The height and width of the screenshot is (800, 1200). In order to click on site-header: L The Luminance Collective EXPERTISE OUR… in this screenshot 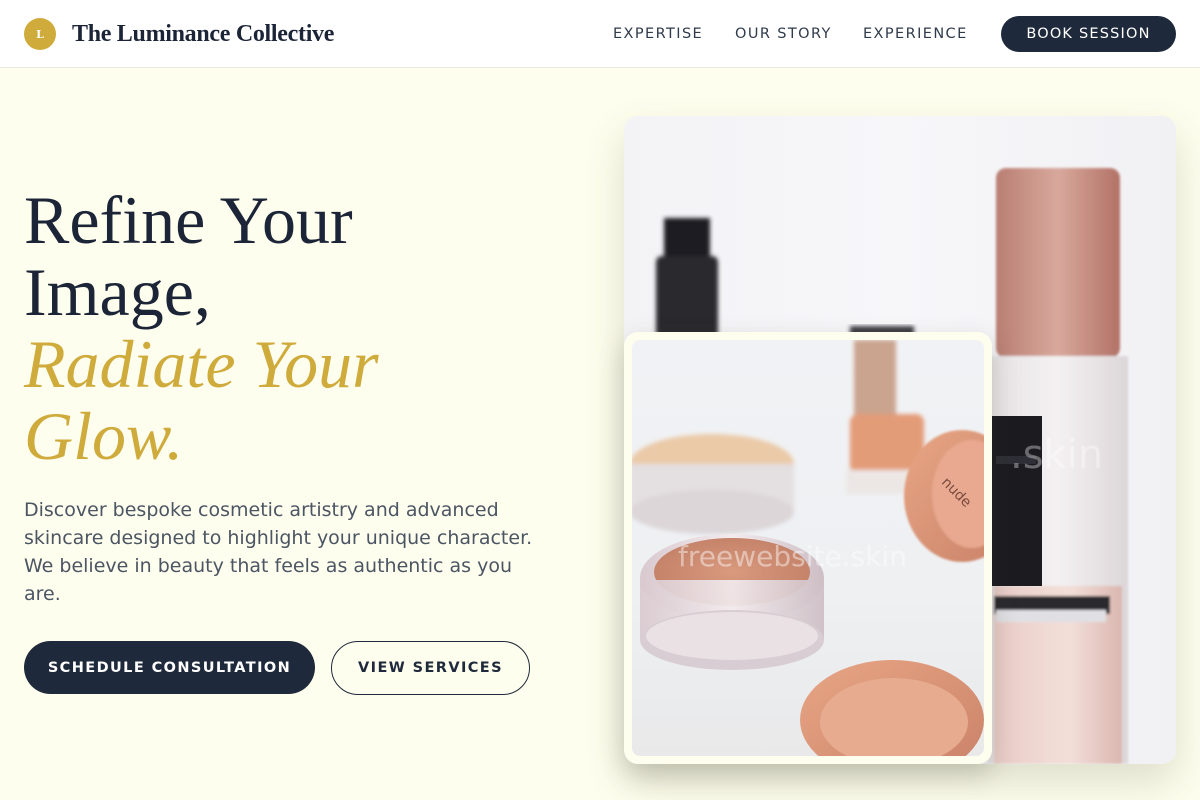, I will do `click(600, 34)`.